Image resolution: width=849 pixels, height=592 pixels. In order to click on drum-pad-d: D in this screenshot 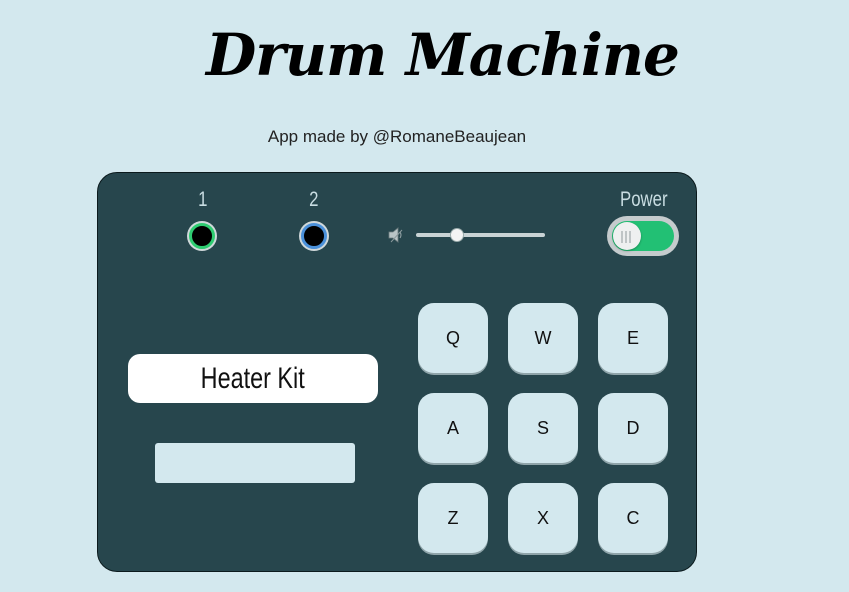, I will do `click(633, 428)`.